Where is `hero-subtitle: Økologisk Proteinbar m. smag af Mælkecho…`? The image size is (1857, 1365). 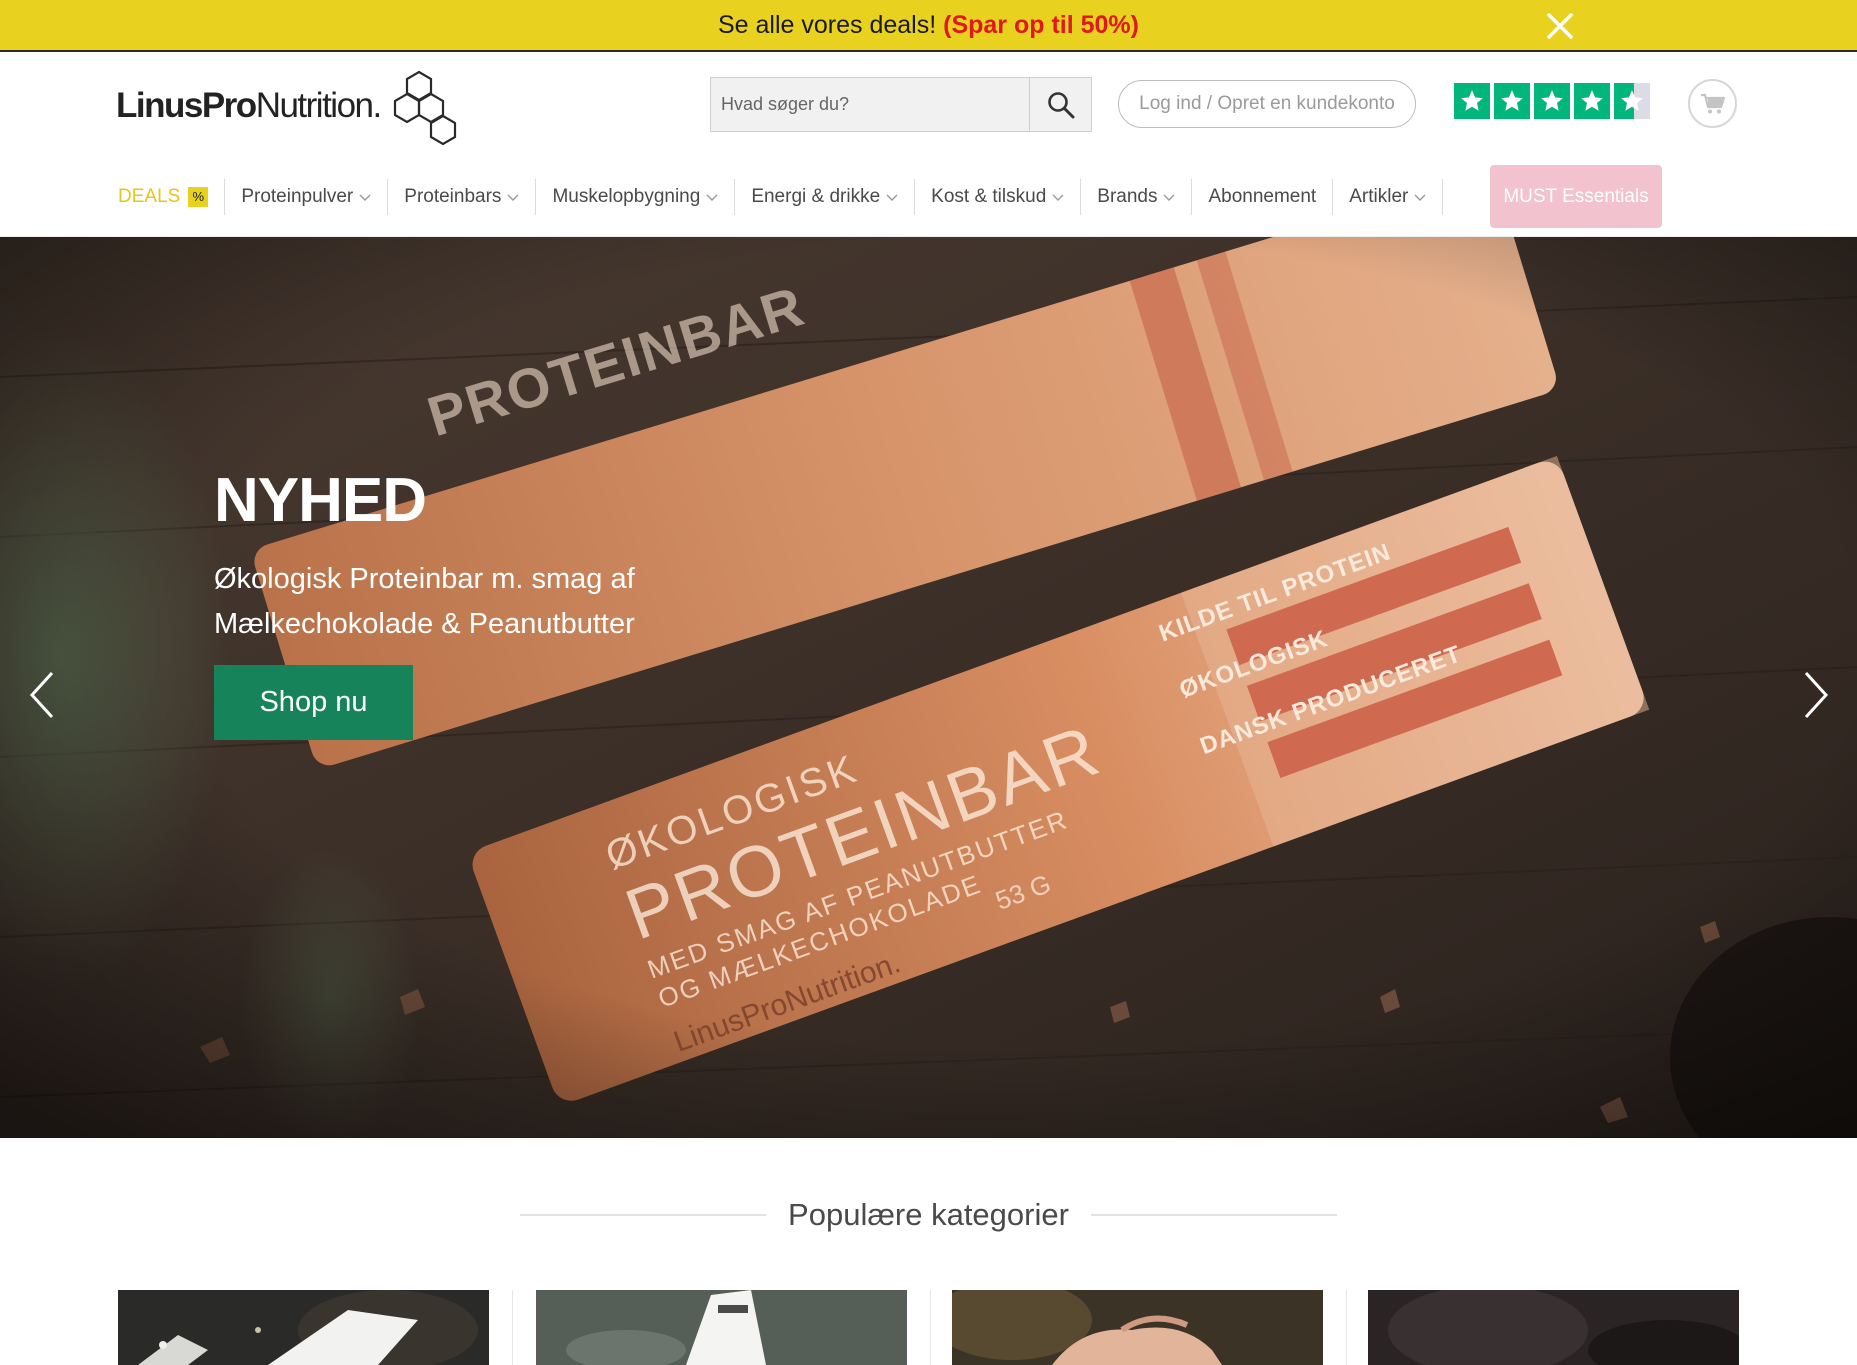
hero-subtitle: Økologisk Proteinbar m. smag af Mælkecho… is located at coordinates (424, 601).